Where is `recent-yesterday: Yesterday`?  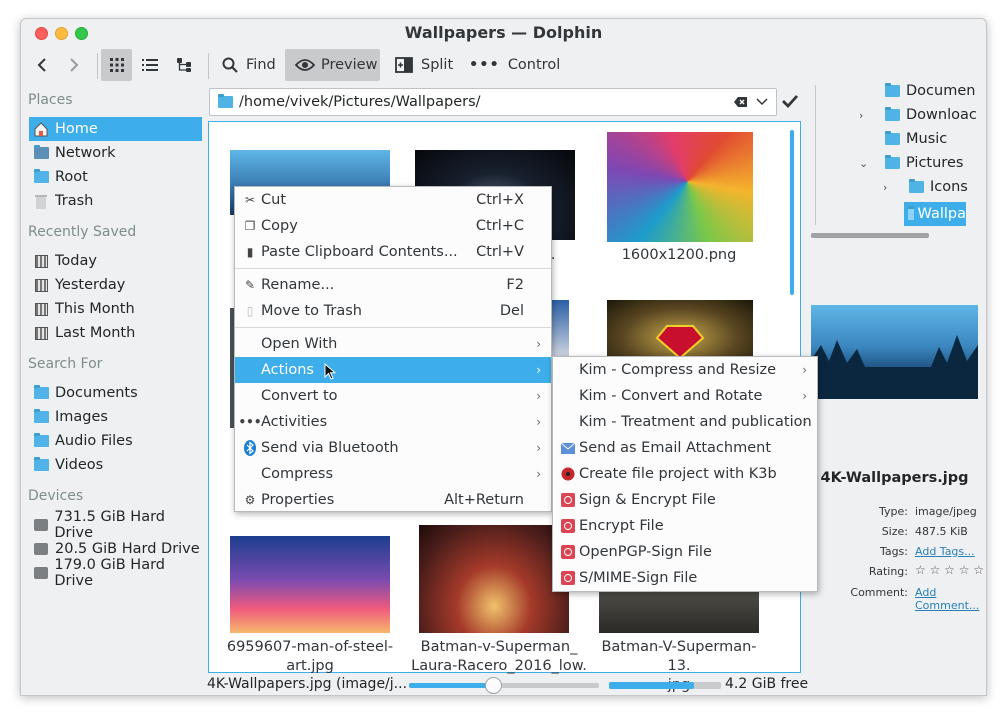 recent-yesterday: Yesterday is located at coordinates (115, 285).